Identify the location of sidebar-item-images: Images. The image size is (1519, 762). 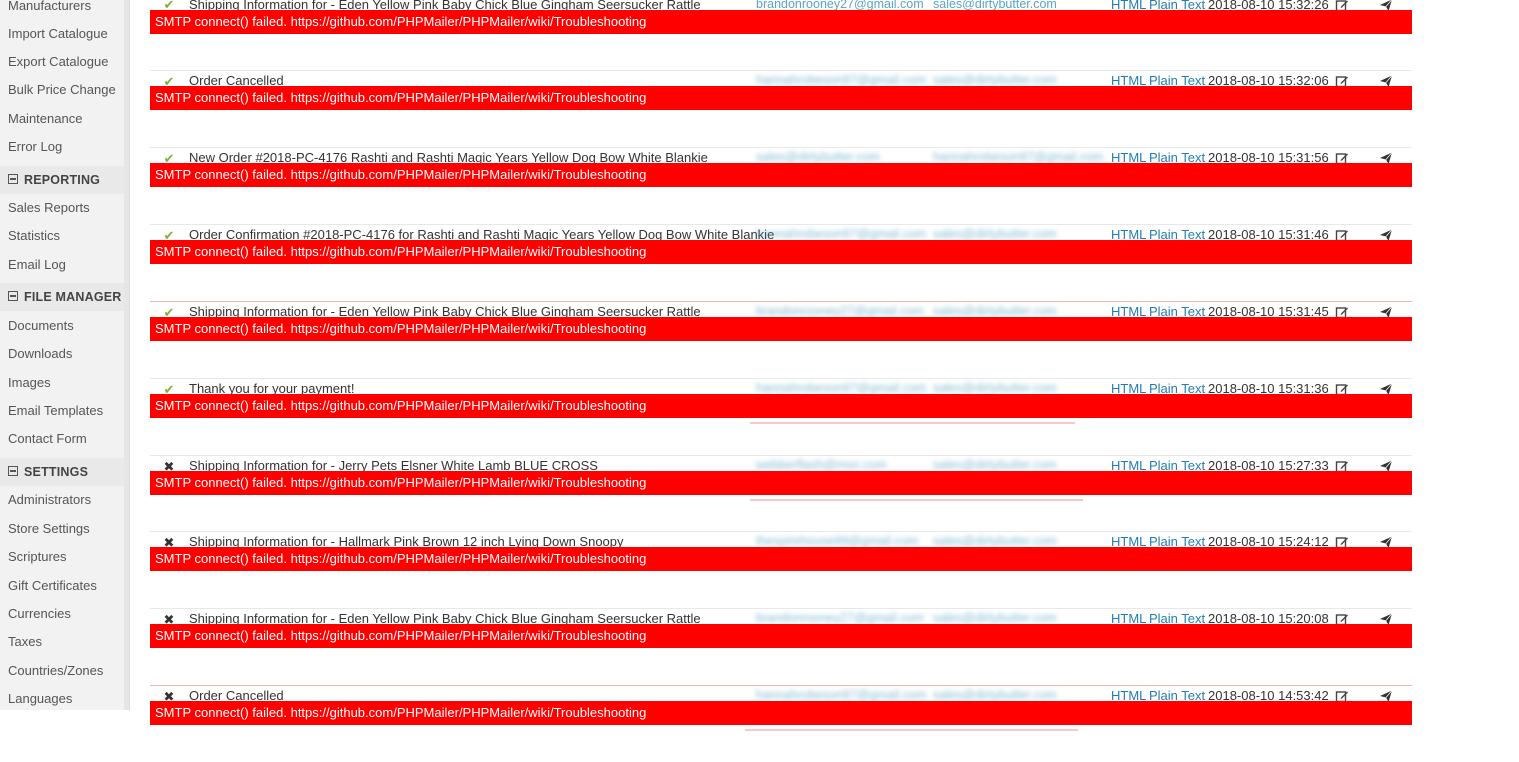
(62, 383).